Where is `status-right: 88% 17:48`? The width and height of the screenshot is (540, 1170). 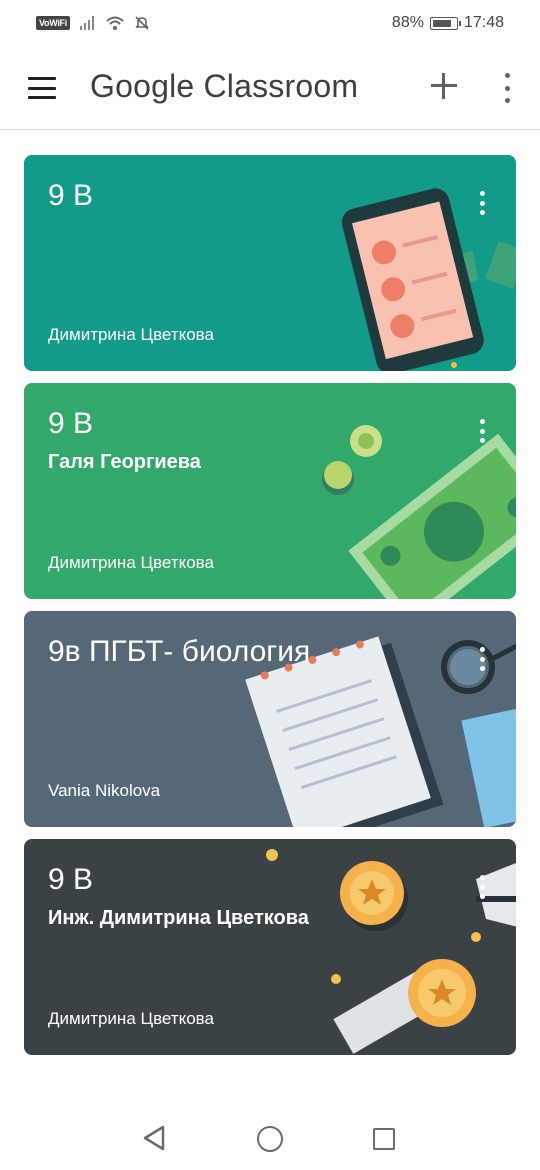
status-right: 88% 17:48 is located at coordinates (448, 23).